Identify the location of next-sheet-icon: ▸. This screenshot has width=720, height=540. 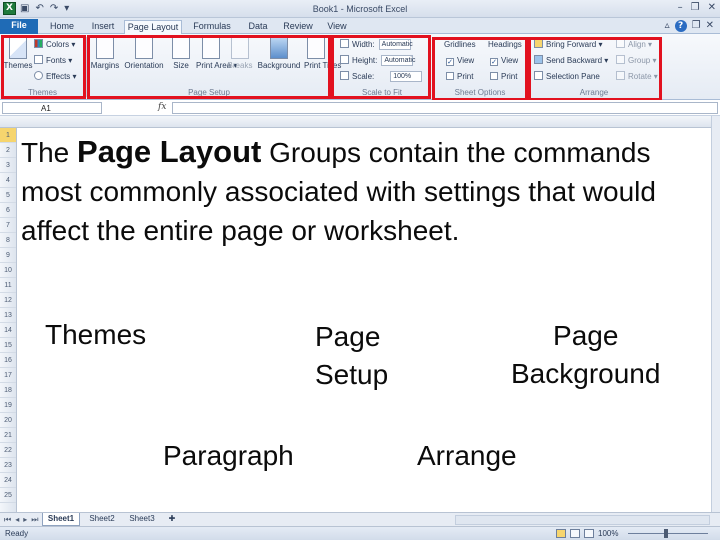
(25, 520).